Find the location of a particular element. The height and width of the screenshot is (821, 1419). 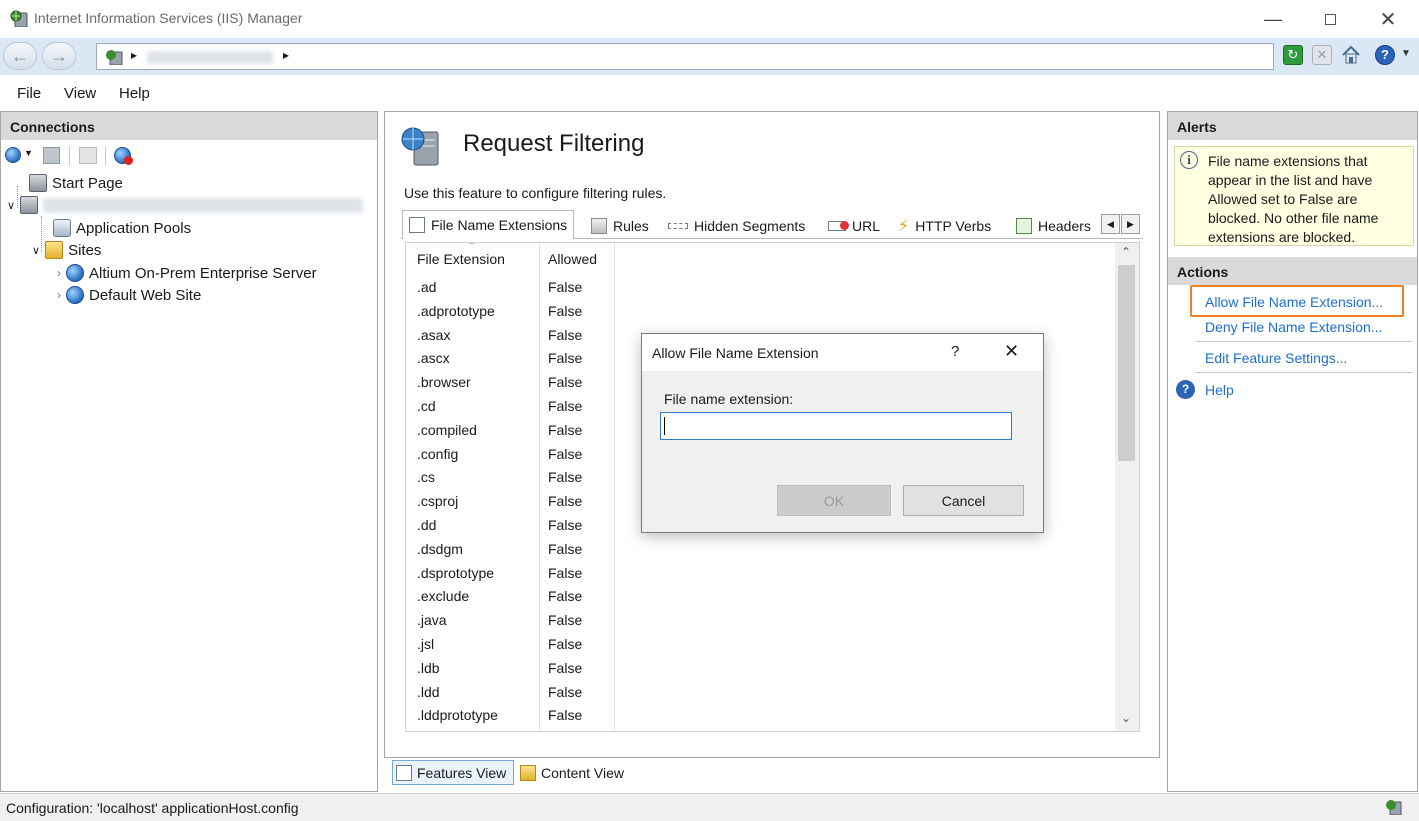

menu-view: View is located at coordinates (80, 93).